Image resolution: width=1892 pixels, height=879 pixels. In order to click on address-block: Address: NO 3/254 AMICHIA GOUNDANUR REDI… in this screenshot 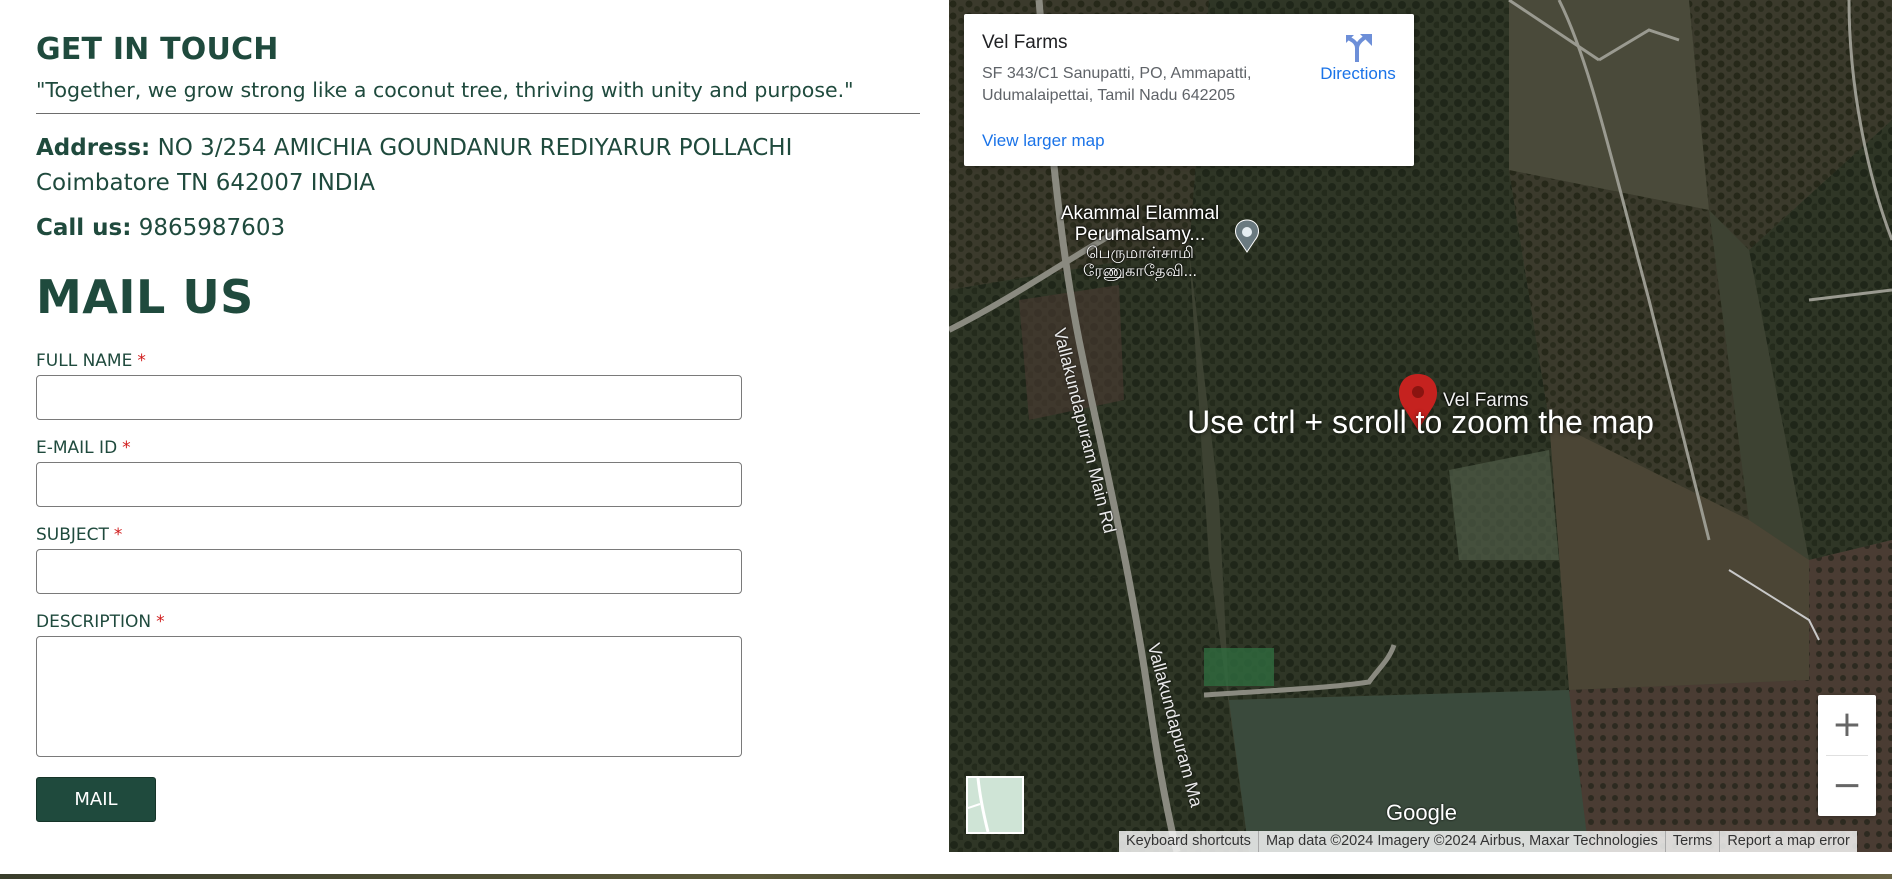, I will do `click(478, 166)`.